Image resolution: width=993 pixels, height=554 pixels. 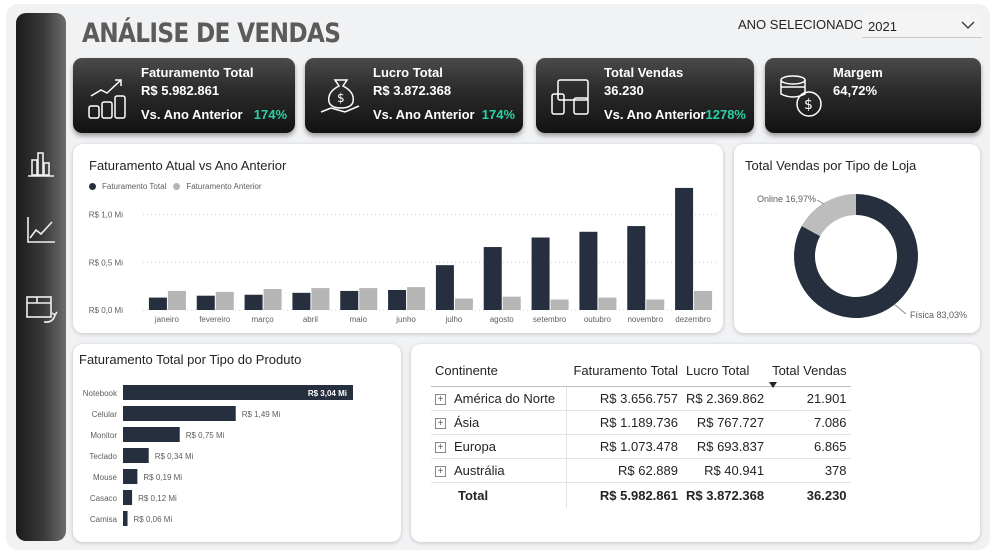 What do you see at coordinates (882, 26) in the screenshot?
I see `year-value: 2021` at bounding box center [882, 26].